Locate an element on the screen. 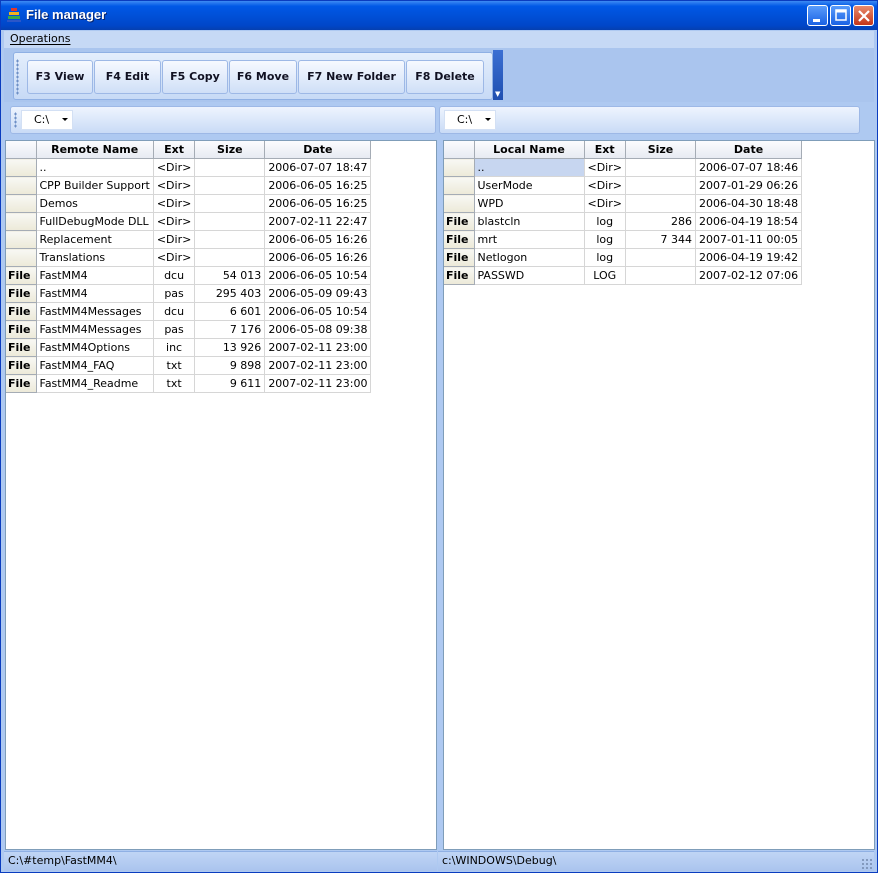  table-row: File PASSWD LOG 2007-02-12 07:06 is located at coordinates (623, 275).